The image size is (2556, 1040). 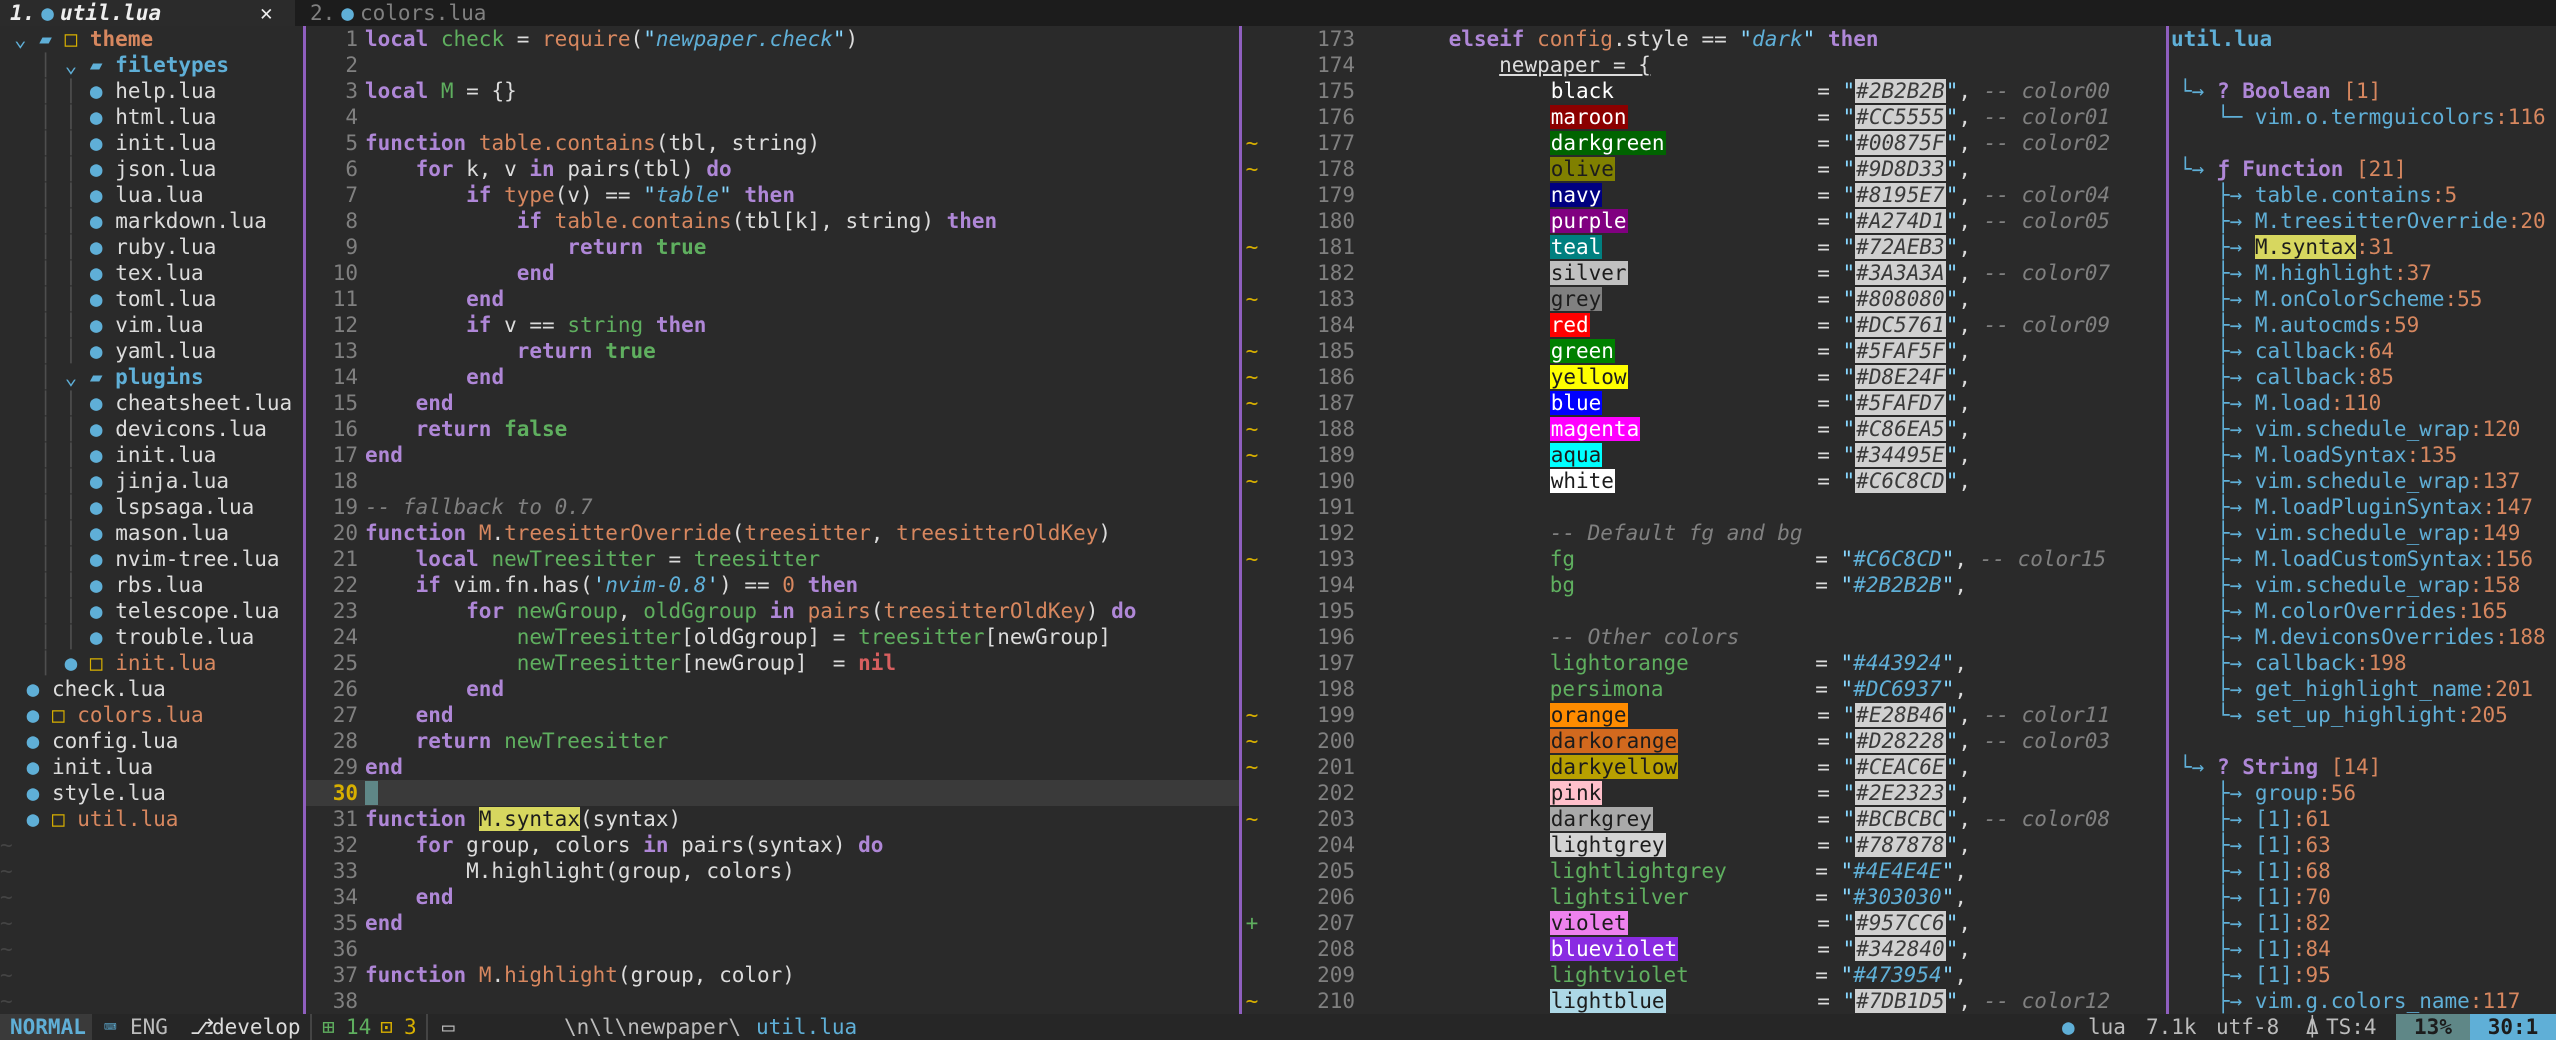 I want to click on tree-file: ● □ colors.lua, so click(x=151, y=715).